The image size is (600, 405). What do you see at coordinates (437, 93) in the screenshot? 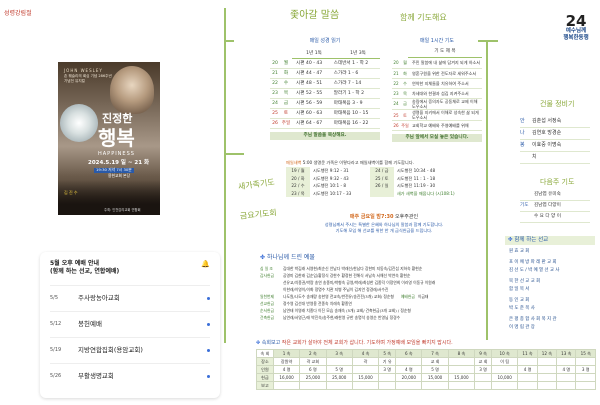
I see `daily-prayer-row: 23 목 차세대와 한결과 섬김 지켜주소서` at bounding box center [437, 93].